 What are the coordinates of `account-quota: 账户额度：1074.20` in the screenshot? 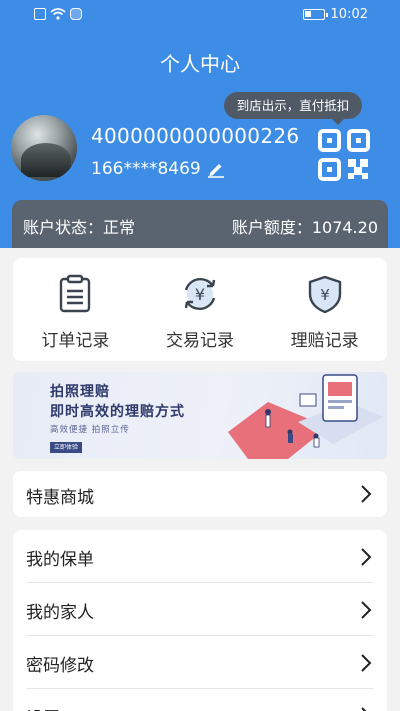 It's located at (304, 227).